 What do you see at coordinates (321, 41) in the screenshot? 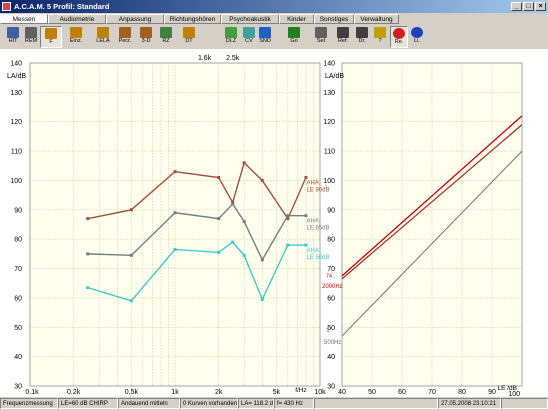
I see `toolbar-button-label: Set` at bounding box center [321, 41].